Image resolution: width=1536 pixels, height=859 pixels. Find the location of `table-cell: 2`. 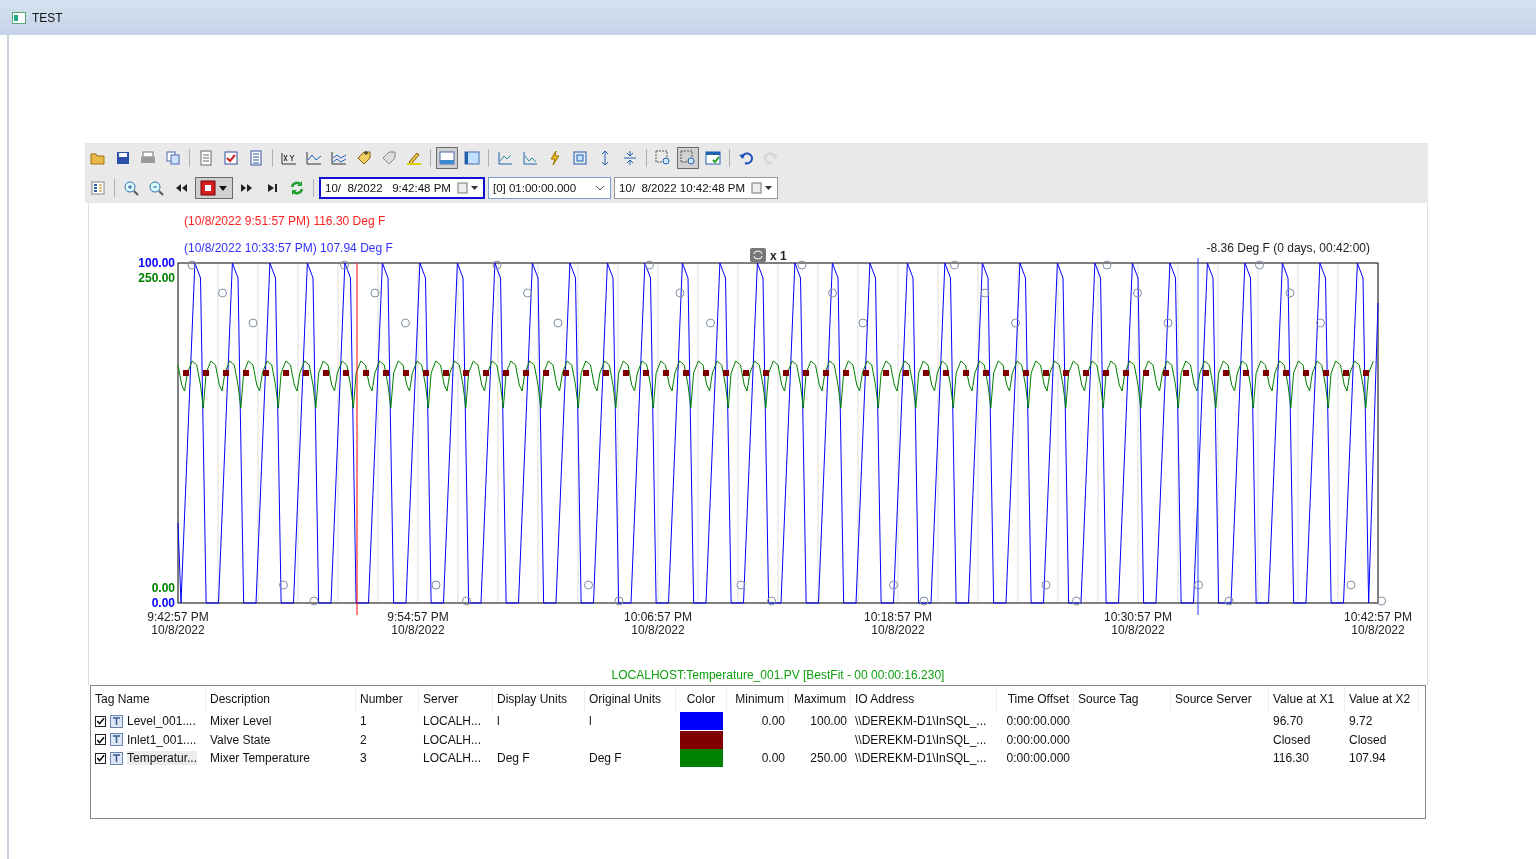

table-cell: 2 is located at coordinates (363, 739).